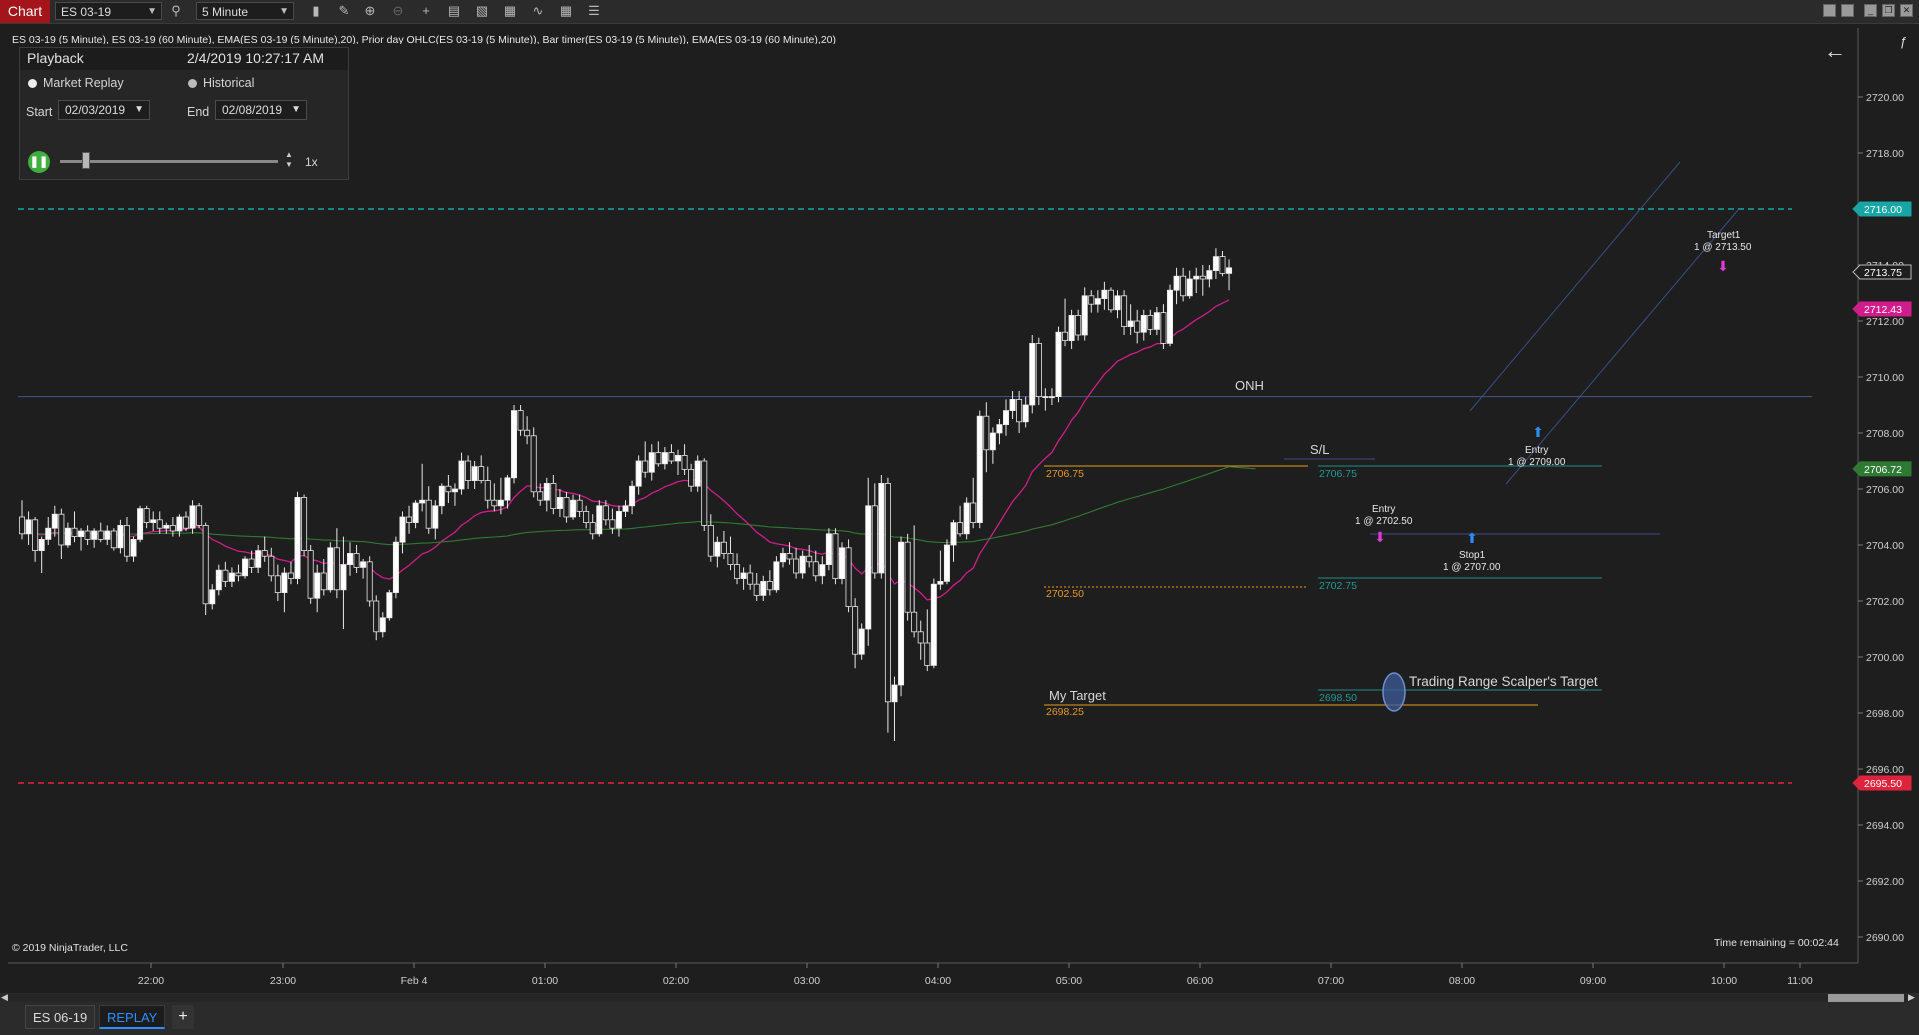  Describe the element at coordinates (1338, 586) in the screenshot. I see `level-label-teal-mid: 2702.75` at that location.